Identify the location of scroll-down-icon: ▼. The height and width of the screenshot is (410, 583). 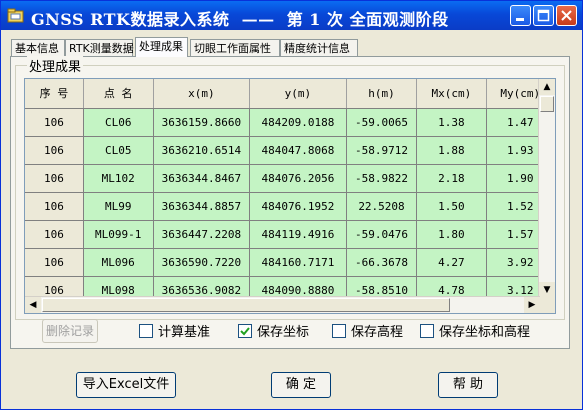
(547, 290).